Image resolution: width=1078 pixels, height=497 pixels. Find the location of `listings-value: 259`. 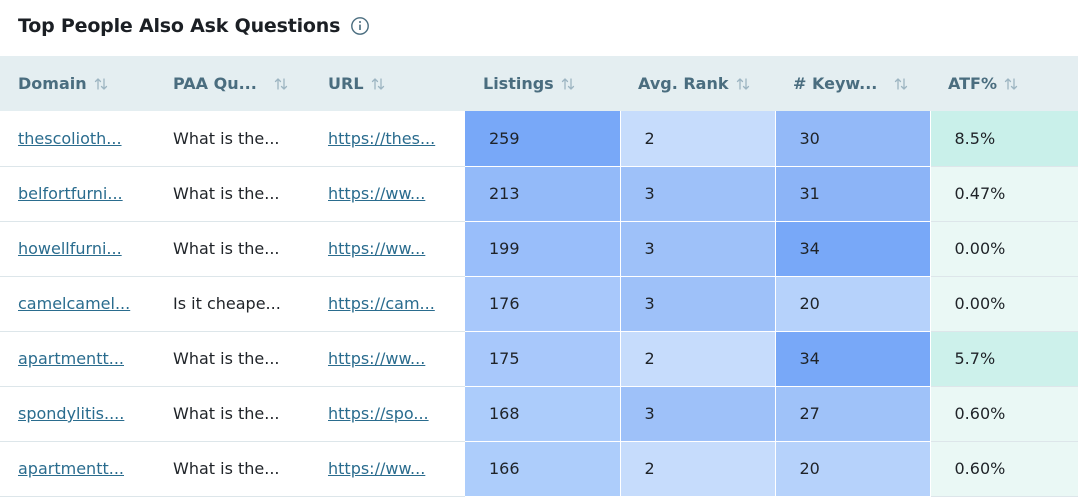

listings-value: 259 is located at coordinates (543, 139).